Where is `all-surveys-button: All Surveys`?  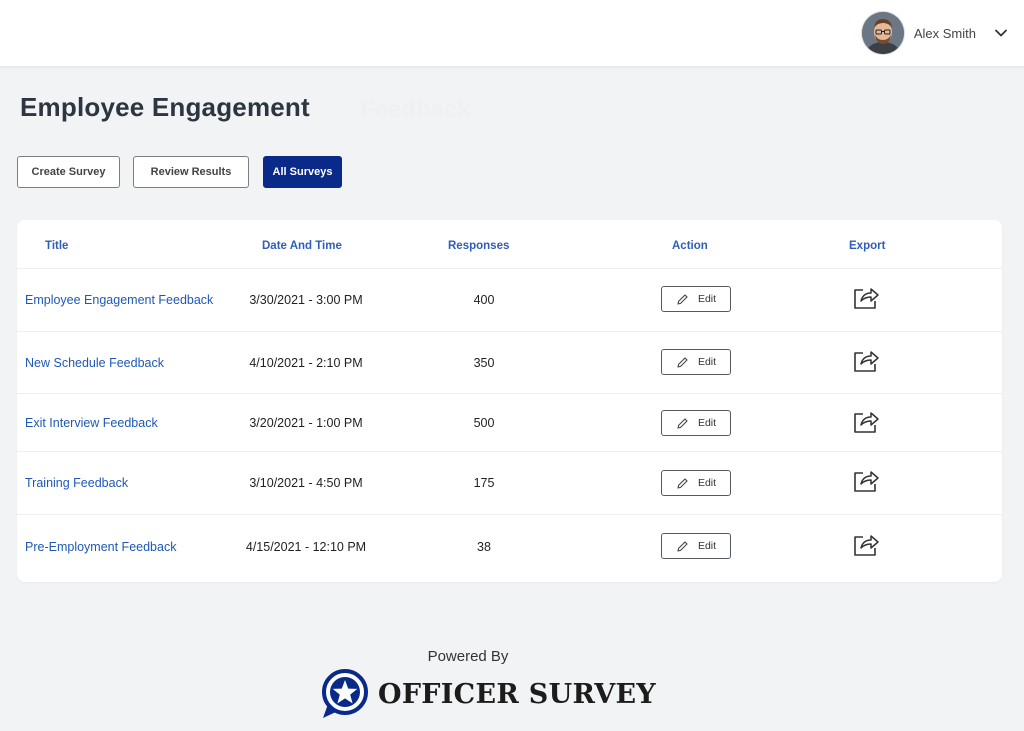
all-surveys-button: All Surveys is located at coordinates (302, 172).